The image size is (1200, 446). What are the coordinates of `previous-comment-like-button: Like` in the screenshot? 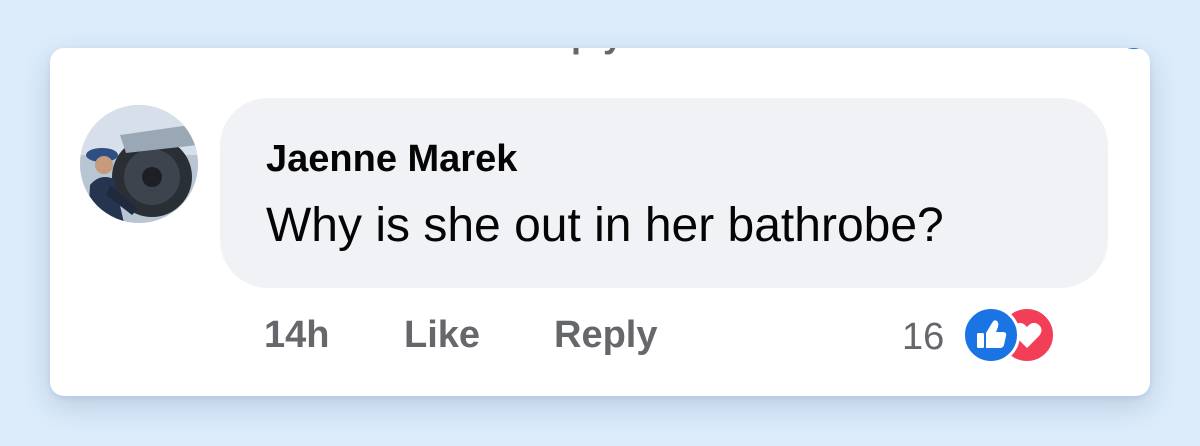 It's located at (422, 52).